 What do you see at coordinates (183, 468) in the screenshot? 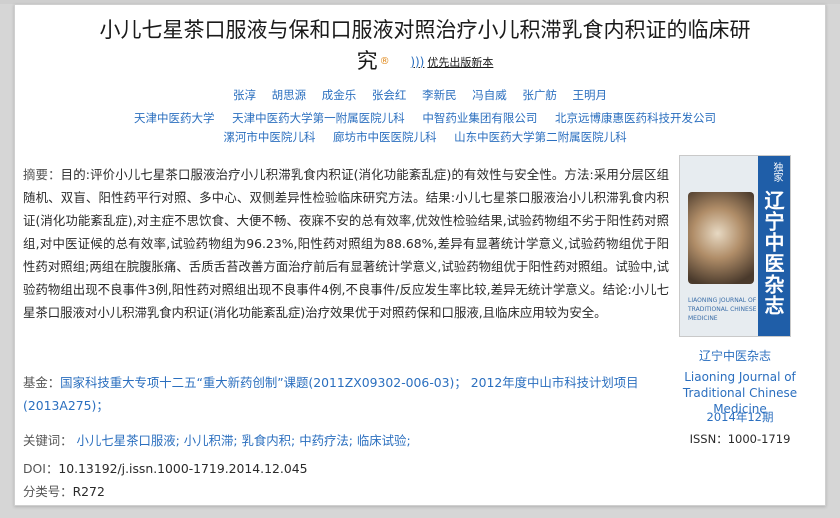
I see `doi-value: 10.13192/j.issn.1000-1719.2014.12.045` at bounding box center [183, 468].